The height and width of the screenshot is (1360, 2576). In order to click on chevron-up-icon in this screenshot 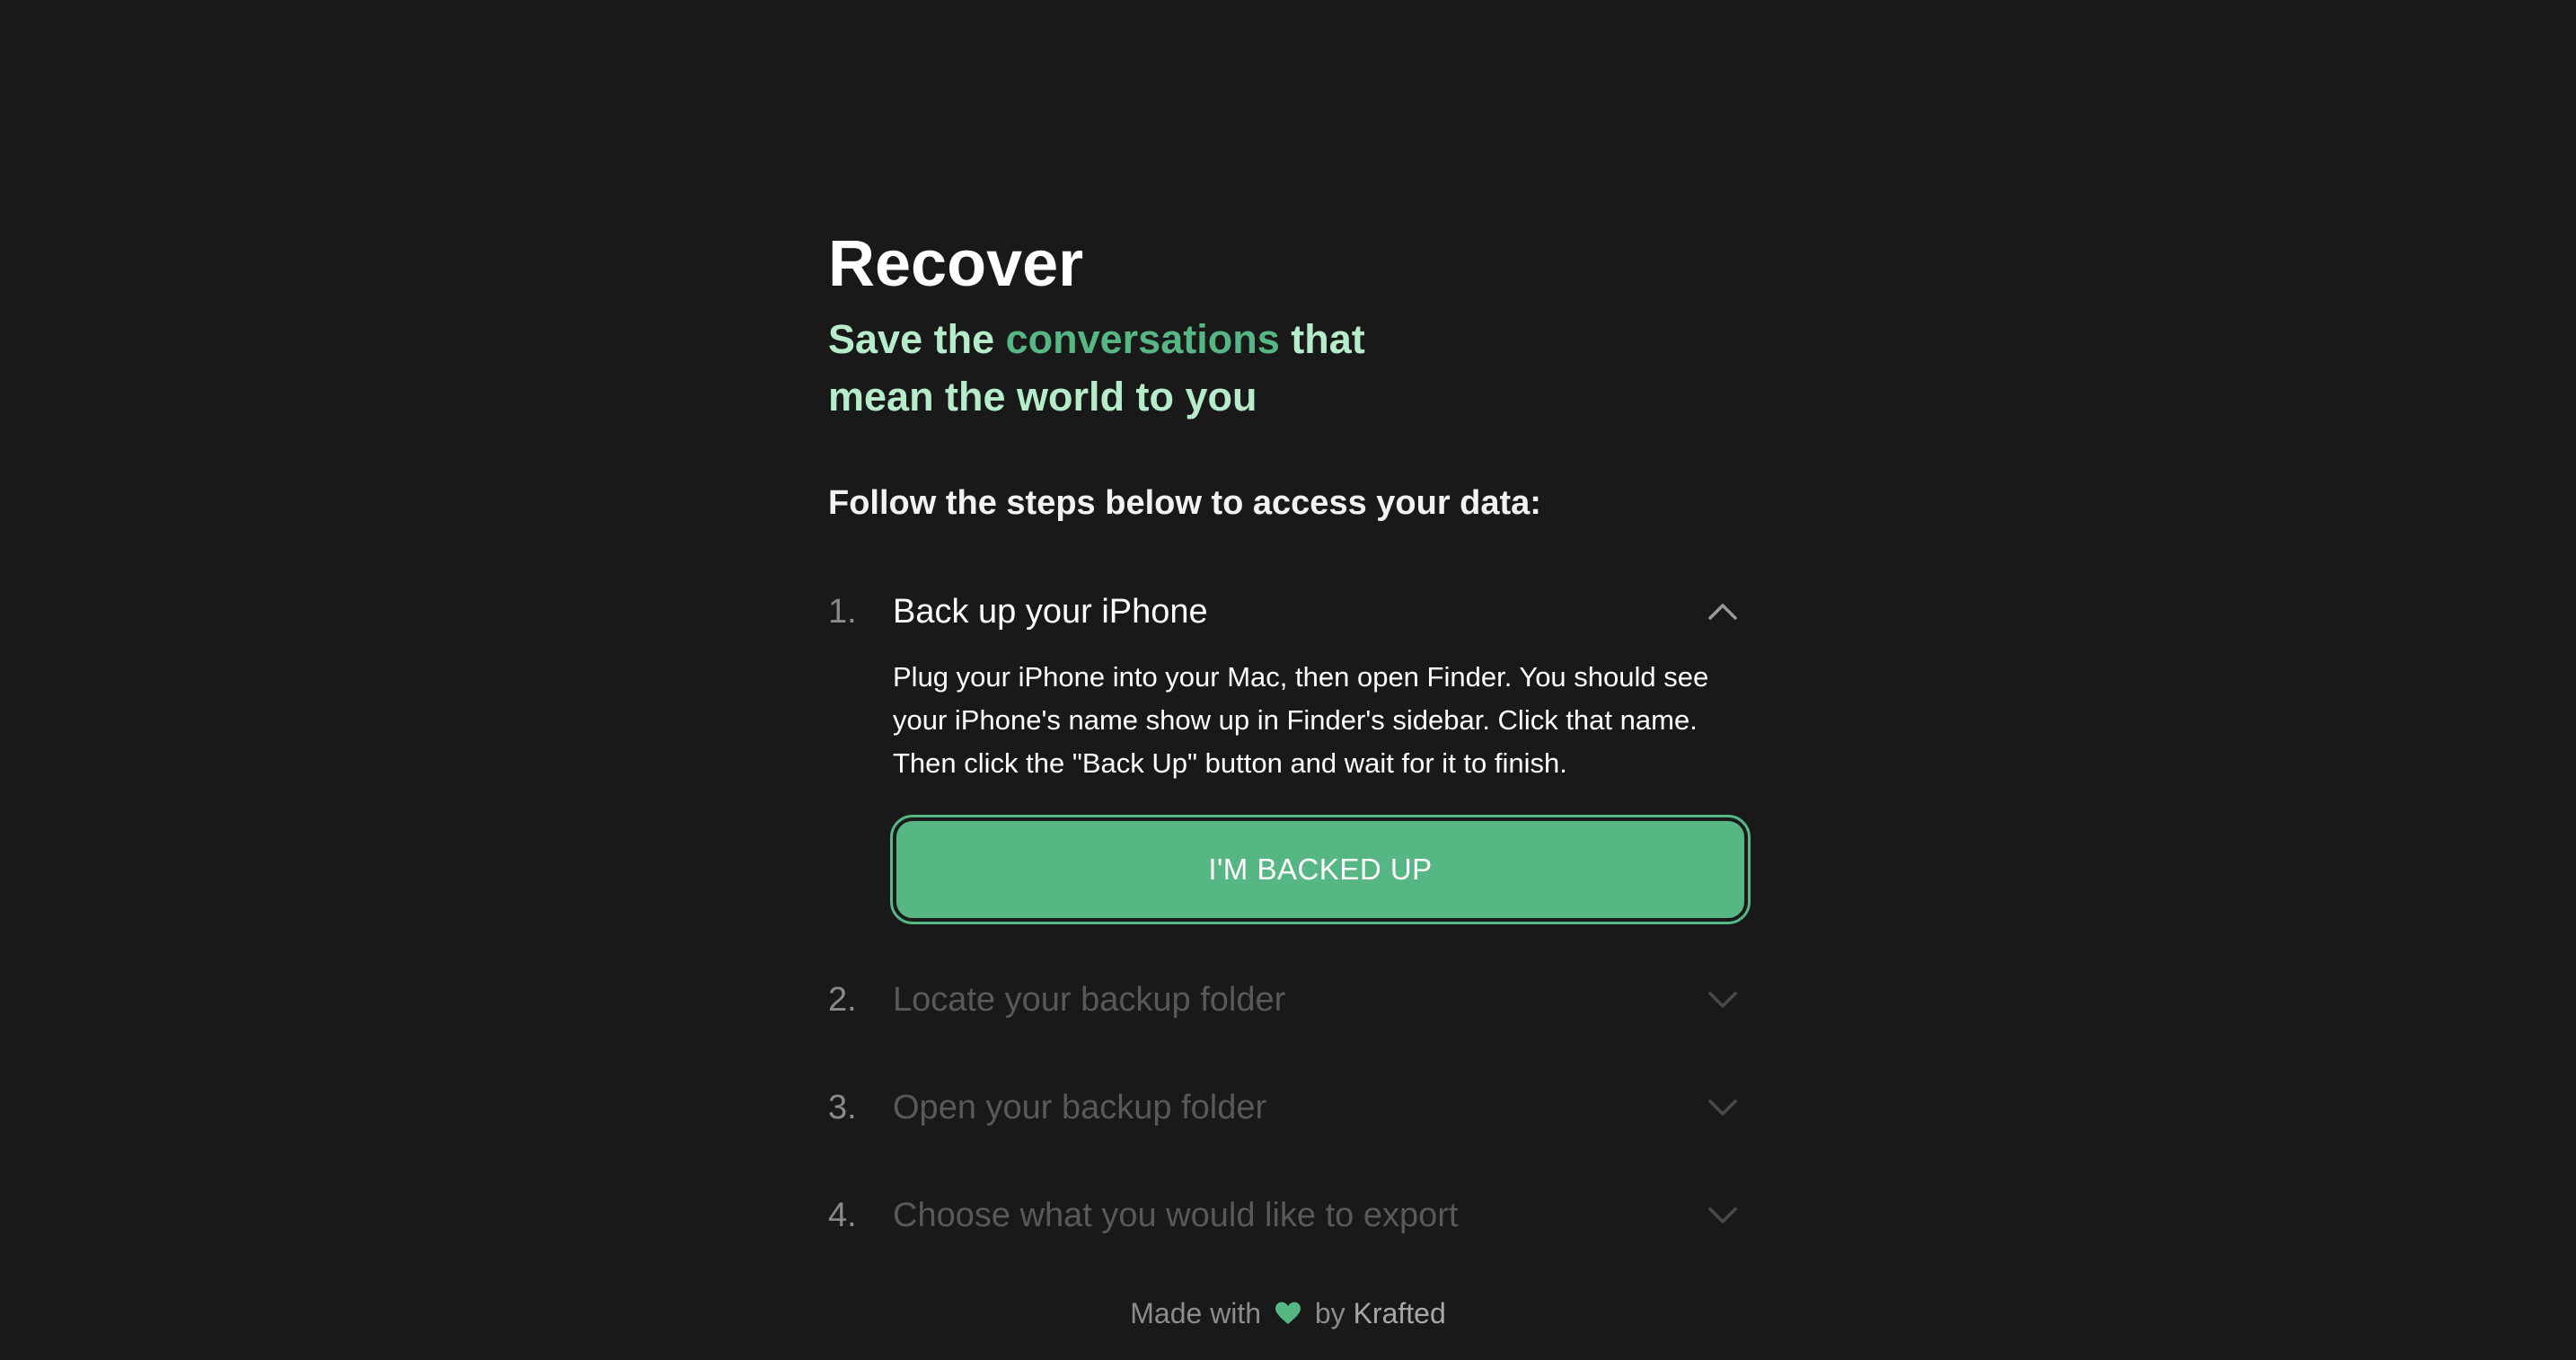, I will do `click(1723, 611)`.